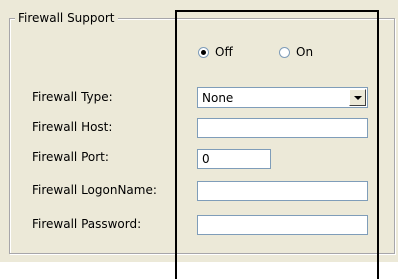  What do you see at coordinates (94, 190) in the screenshot?
I see `firewall-logon-label: Firewall LogonName:` at bounding box center [94, 190].